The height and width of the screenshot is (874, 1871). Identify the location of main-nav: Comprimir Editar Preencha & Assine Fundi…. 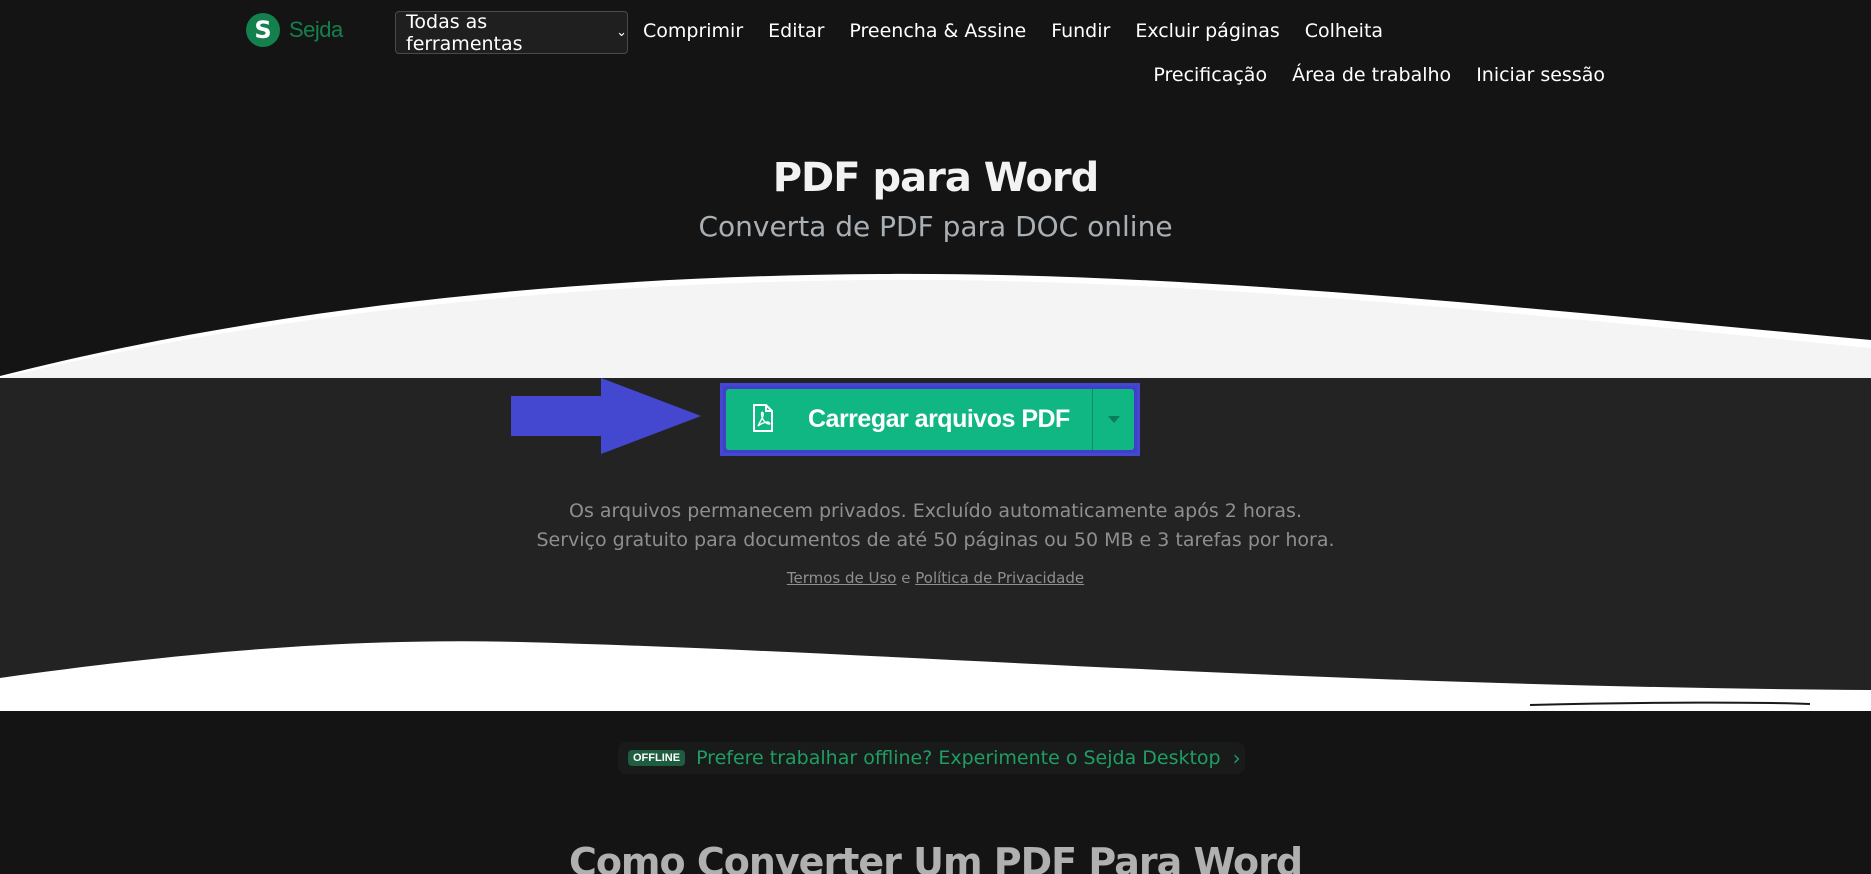
(1013, 31).